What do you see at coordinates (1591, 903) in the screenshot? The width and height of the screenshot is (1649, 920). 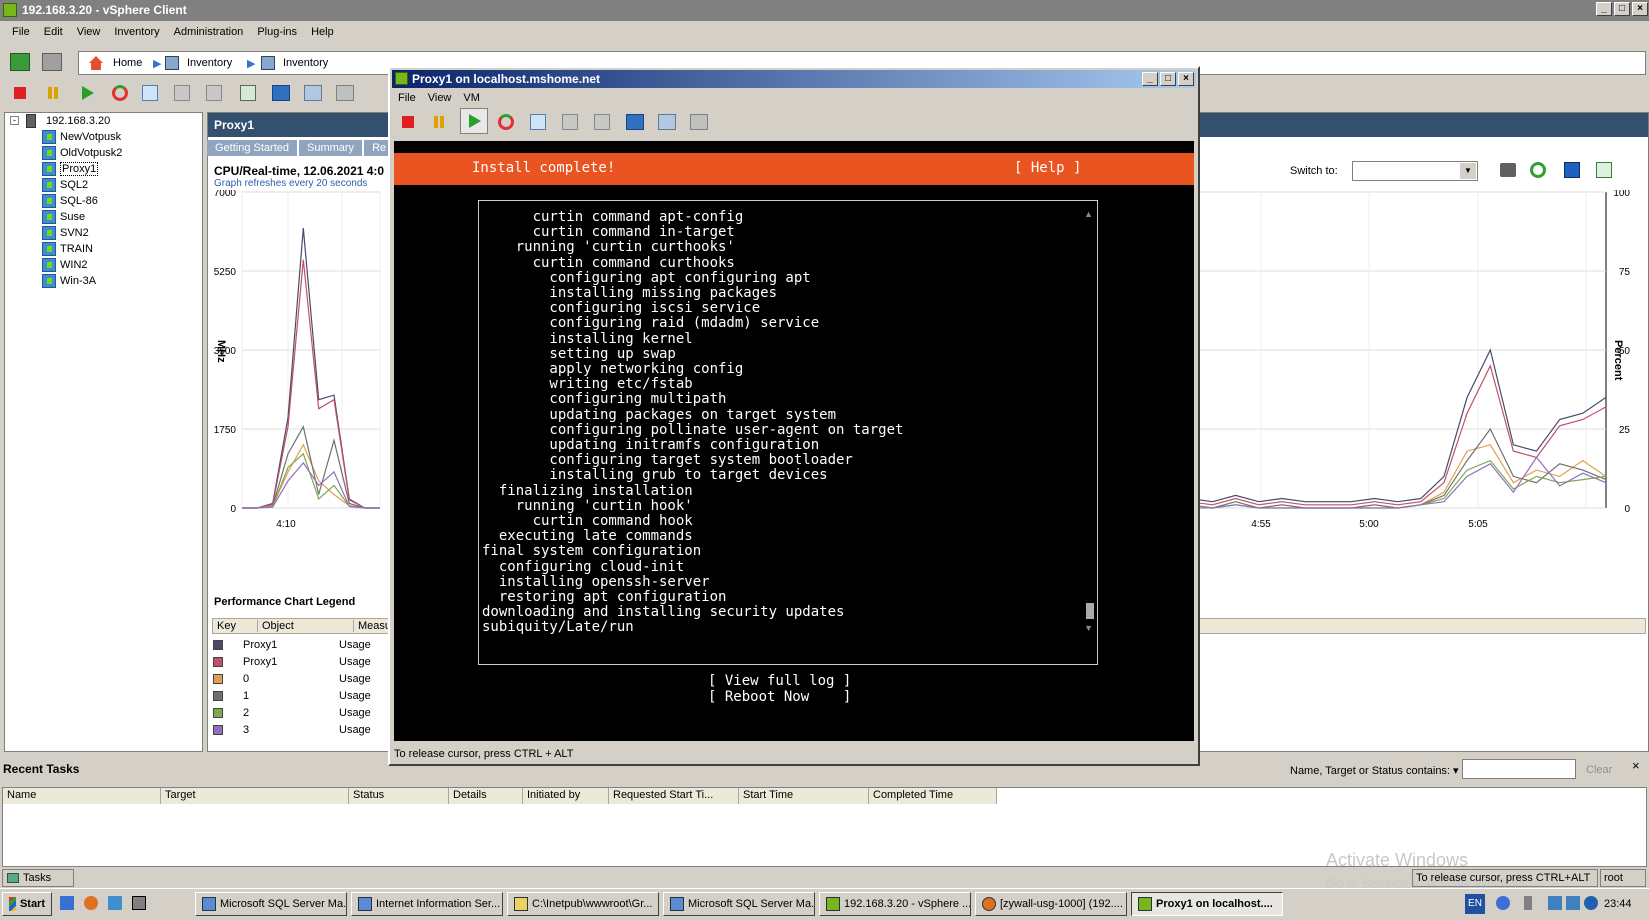 I see `globe-icon` at bounding box center [1591, 903].